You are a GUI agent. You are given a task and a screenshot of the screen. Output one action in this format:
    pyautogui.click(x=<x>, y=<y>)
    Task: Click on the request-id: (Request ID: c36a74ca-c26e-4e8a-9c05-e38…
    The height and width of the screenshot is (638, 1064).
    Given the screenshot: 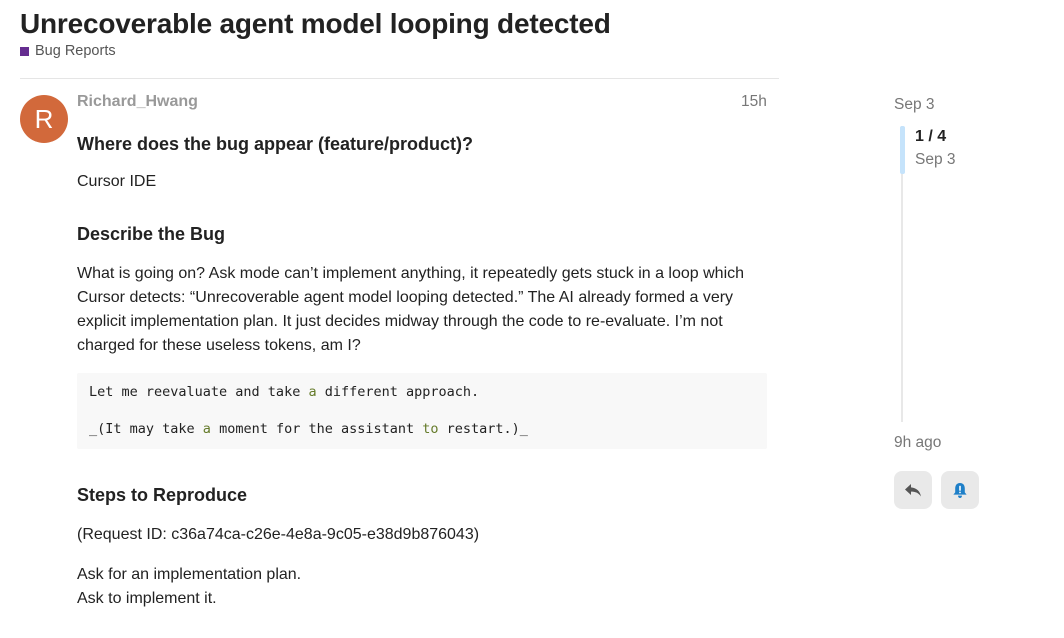 What is the action you would take?
    pyautogui.click(x=278, y=534)
    